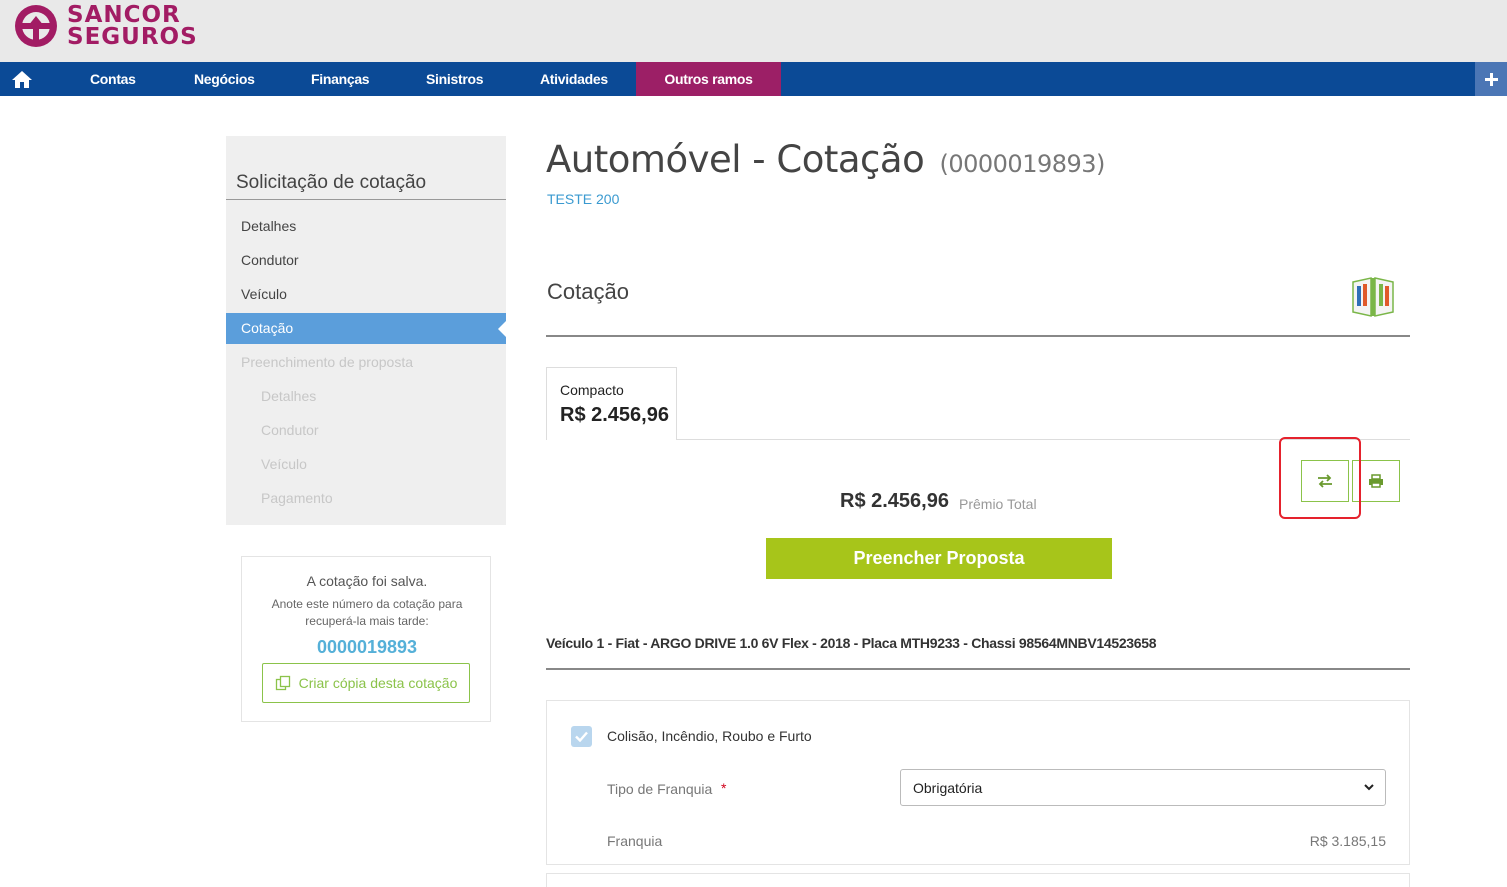  I want to click on sancor-logo: SANCOR SEGUROS, so click(106, 26).